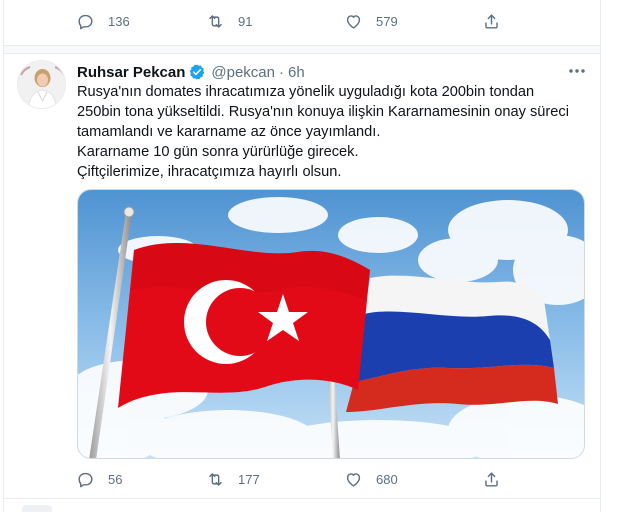 This screenshot has width=620, height=512. I want to click on retweet-count: 91, so click(245, 21).